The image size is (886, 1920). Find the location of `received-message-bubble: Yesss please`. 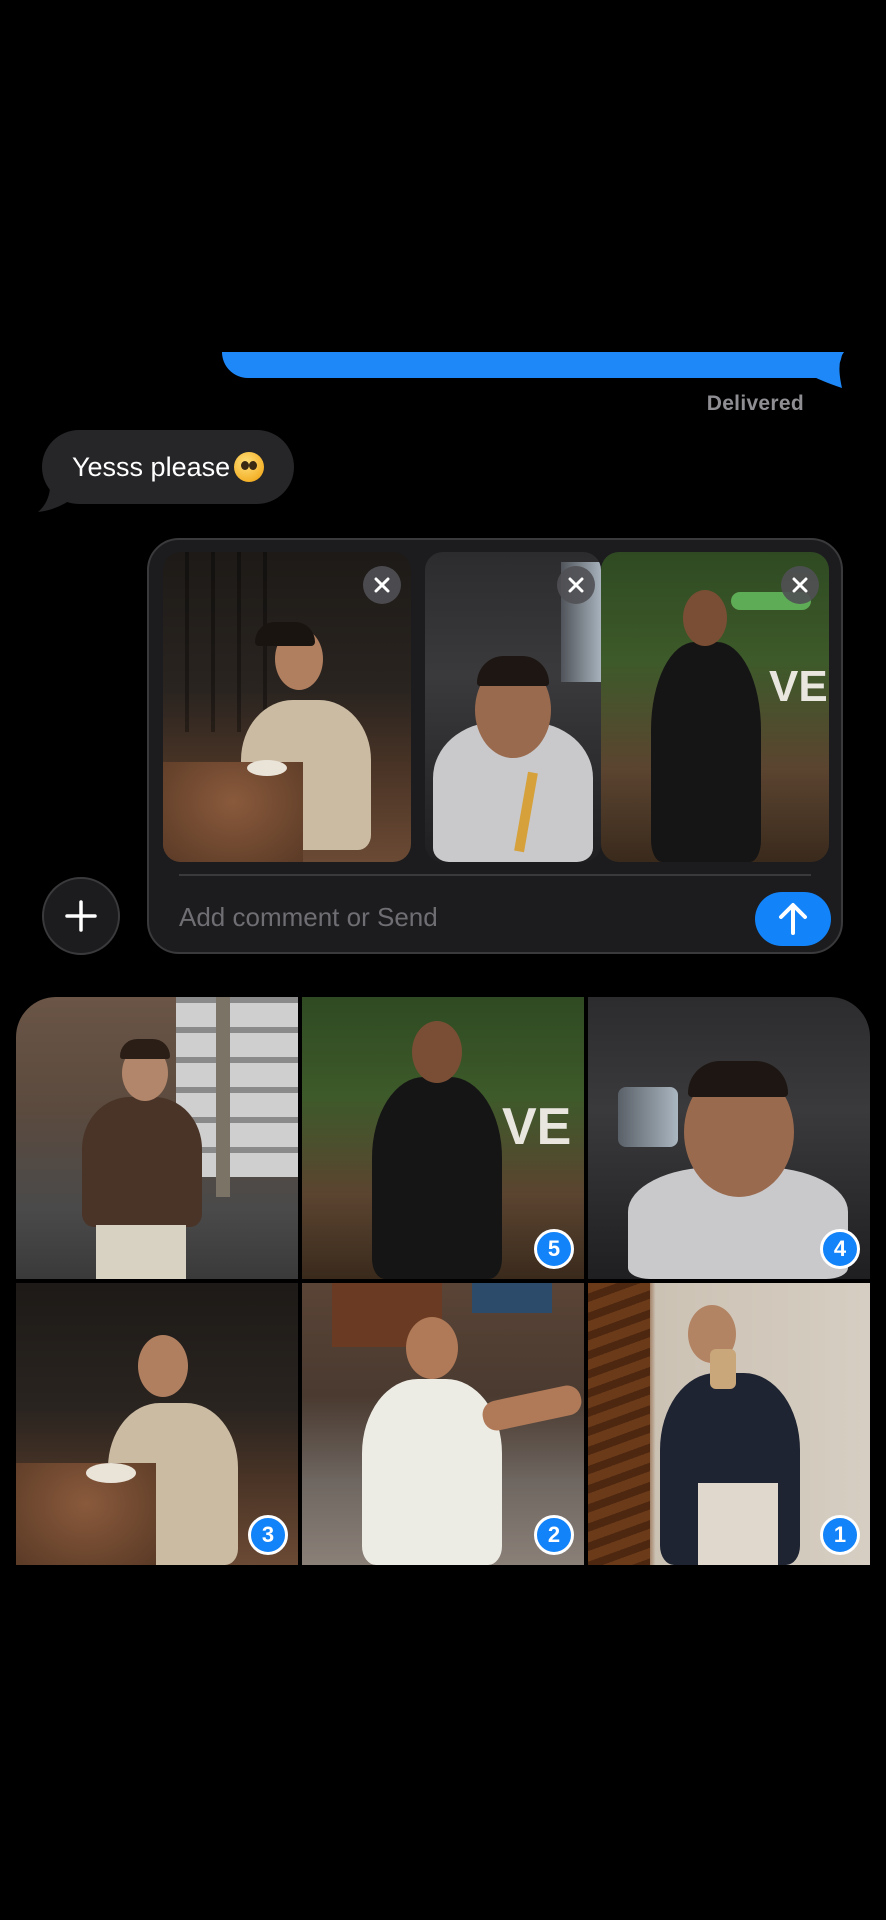

received-message-bubble: Yesss please is located at coordinates (168, 467).